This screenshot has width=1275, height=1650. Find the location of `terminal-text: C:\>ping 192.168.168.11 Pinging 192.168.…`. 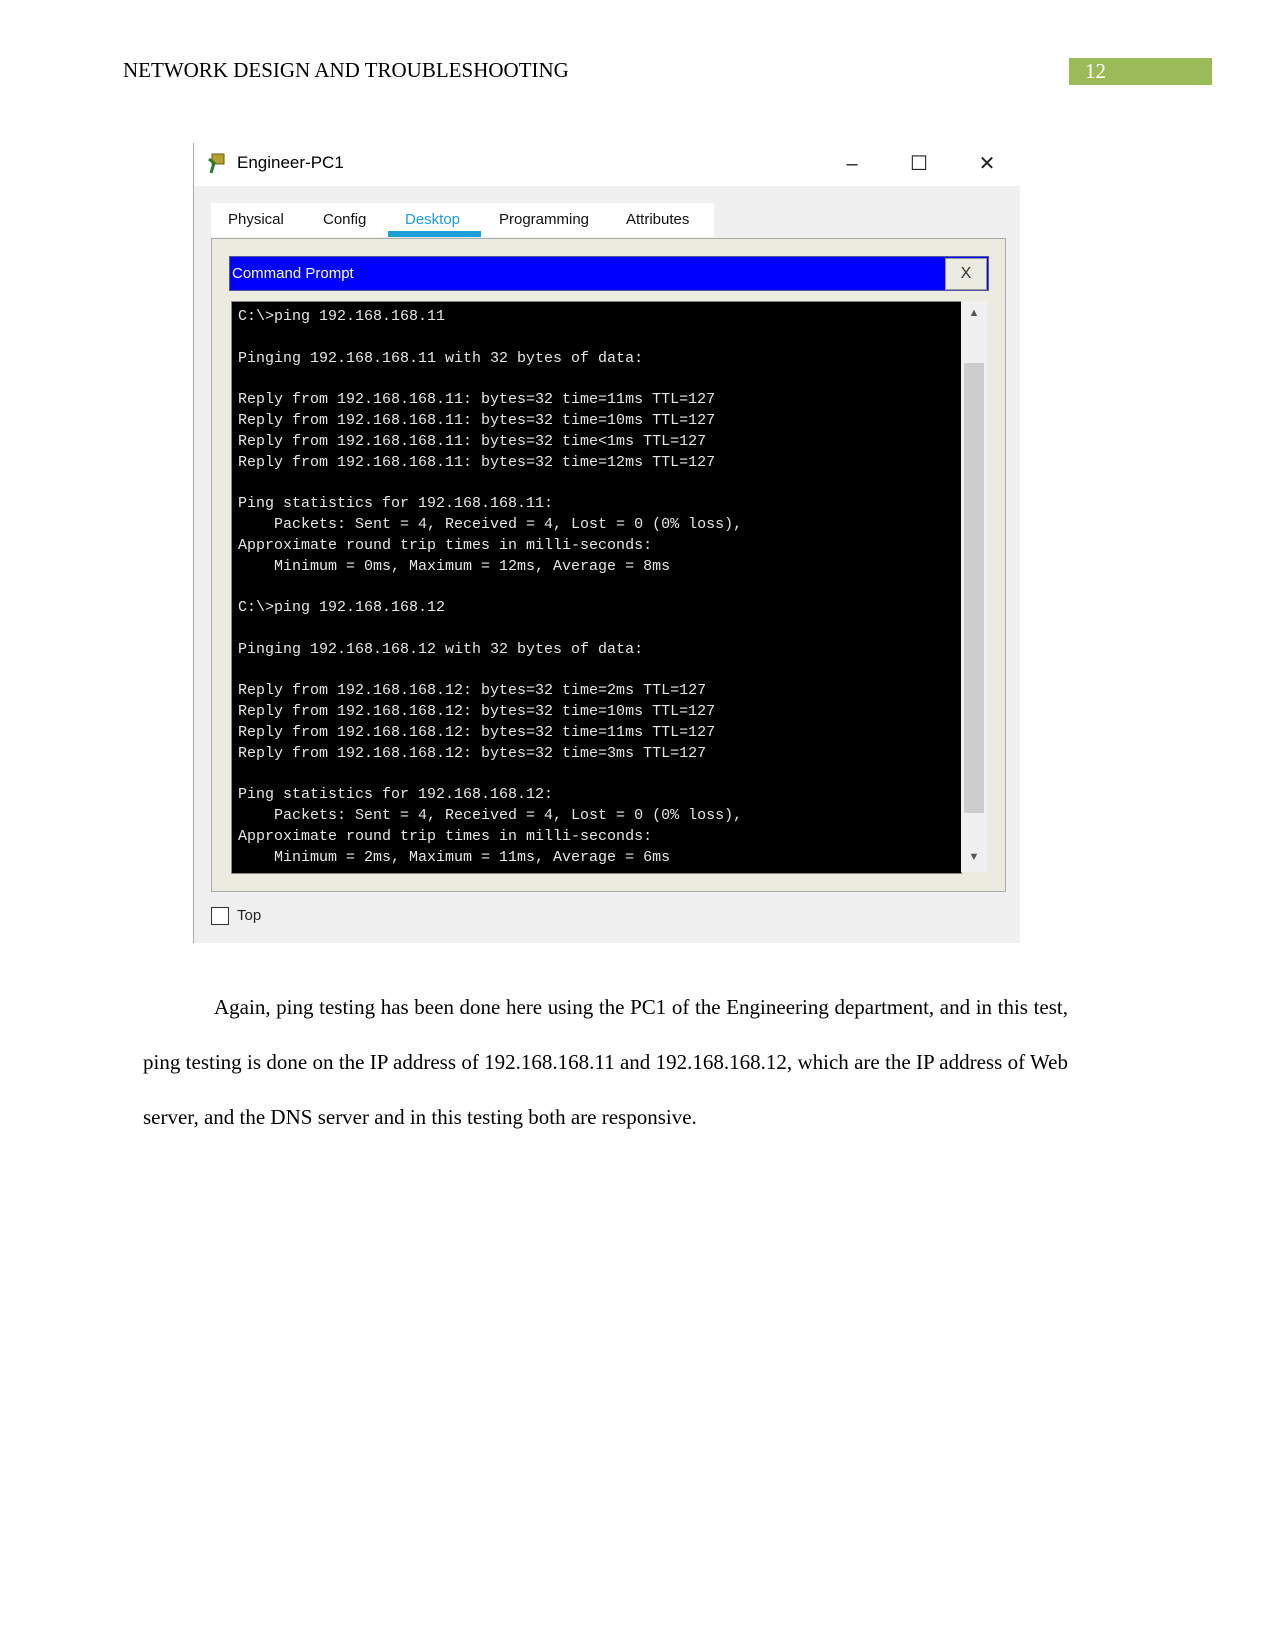

terminal-text: C:\>ping 192.168.168.11 Pinging 192.168.… is located at coordinates (490, 587).